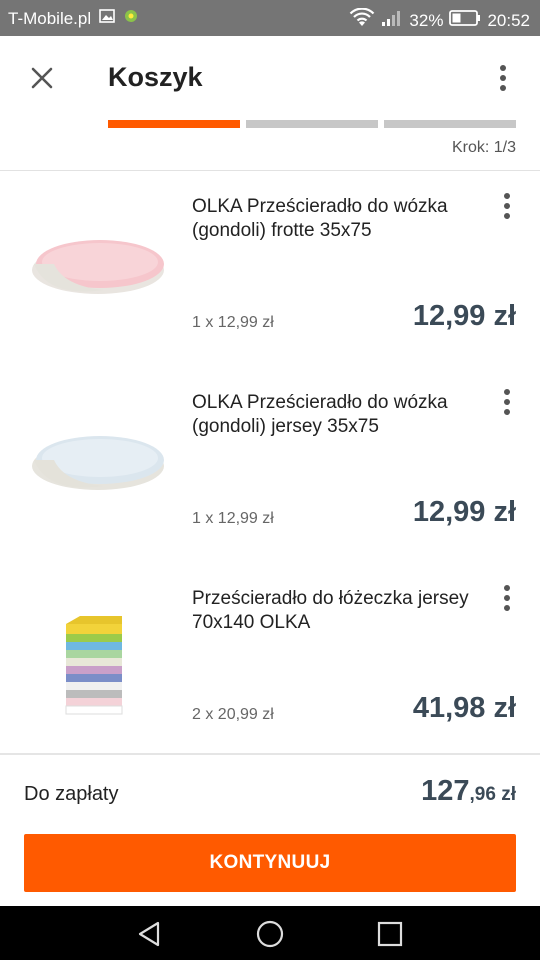 The width and height of the screenshot is (540, 960). What do you see at coordinates (270, 18) in the screenshot?
I see `status-bar: T-Mobile.pl 32% 20:52` at bounding box center [270, 18].